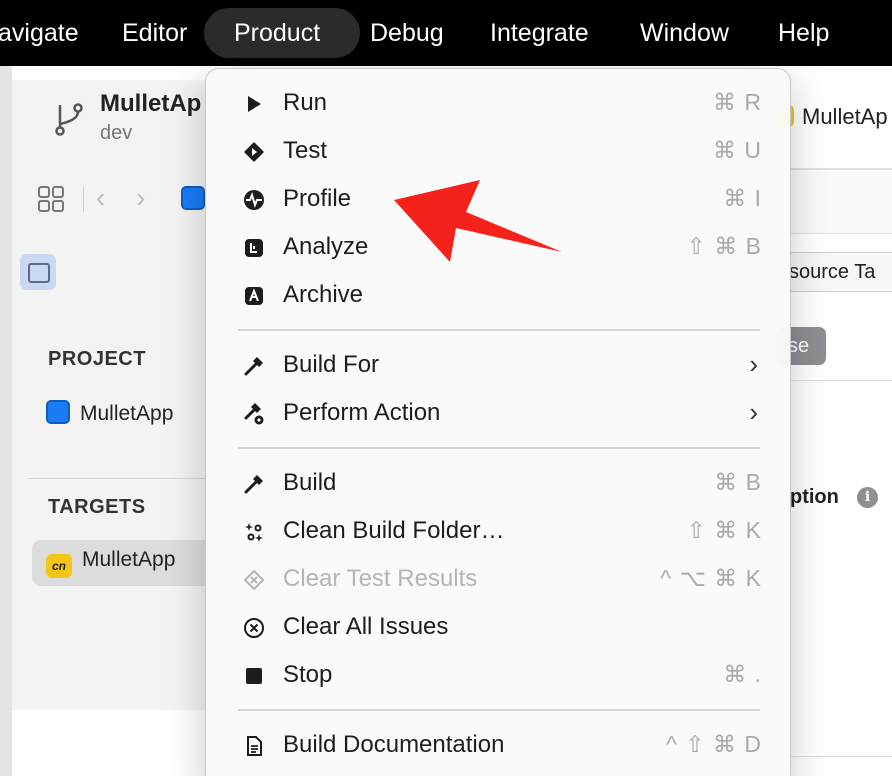 This screenshot has width=892, height=776. Describe the element at coordinates (254, 676) in the screenshot. I see `stop-icon` at that location.